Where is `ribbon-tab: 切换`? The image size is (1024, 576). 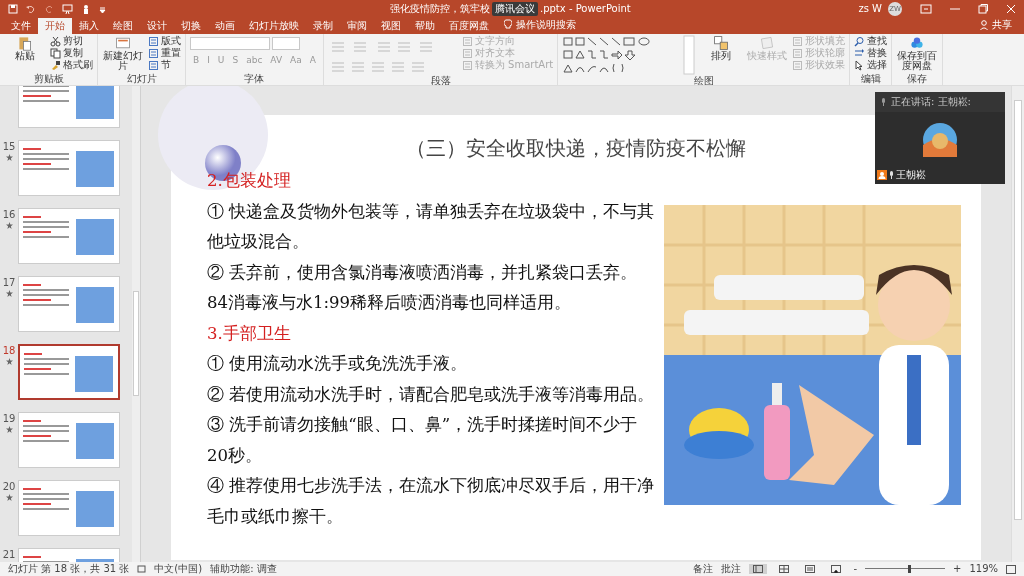 ribbon-tab: 切换 is located at coordinates (191, 26).